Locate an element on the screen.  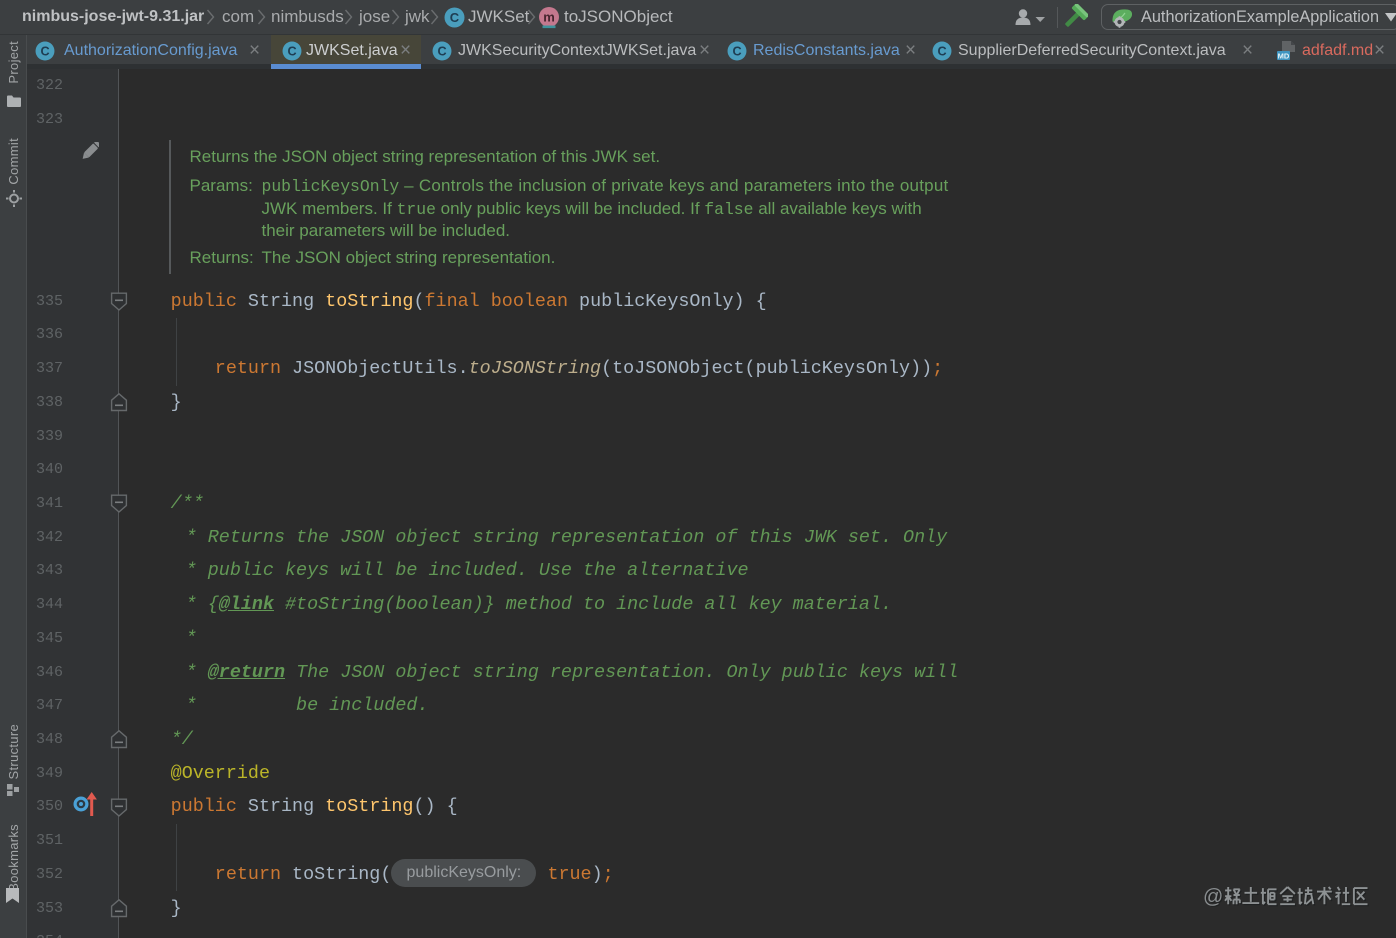
svg-text: m is located at coordinates (549, 17).